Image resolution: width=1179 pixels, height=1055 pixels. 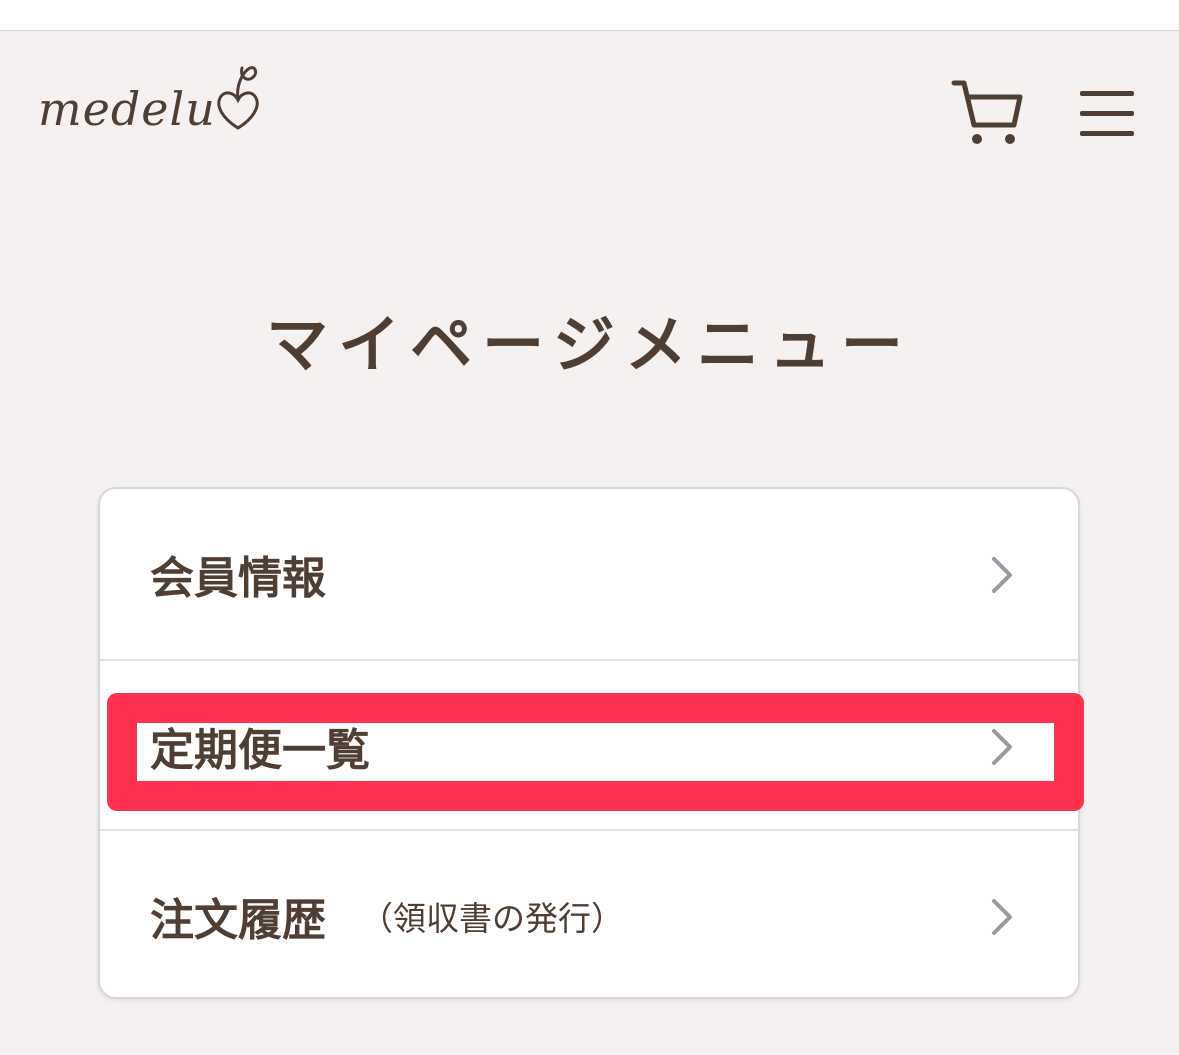 I want to click on hamburger-menu-icon, so click(x=1107, y=113).